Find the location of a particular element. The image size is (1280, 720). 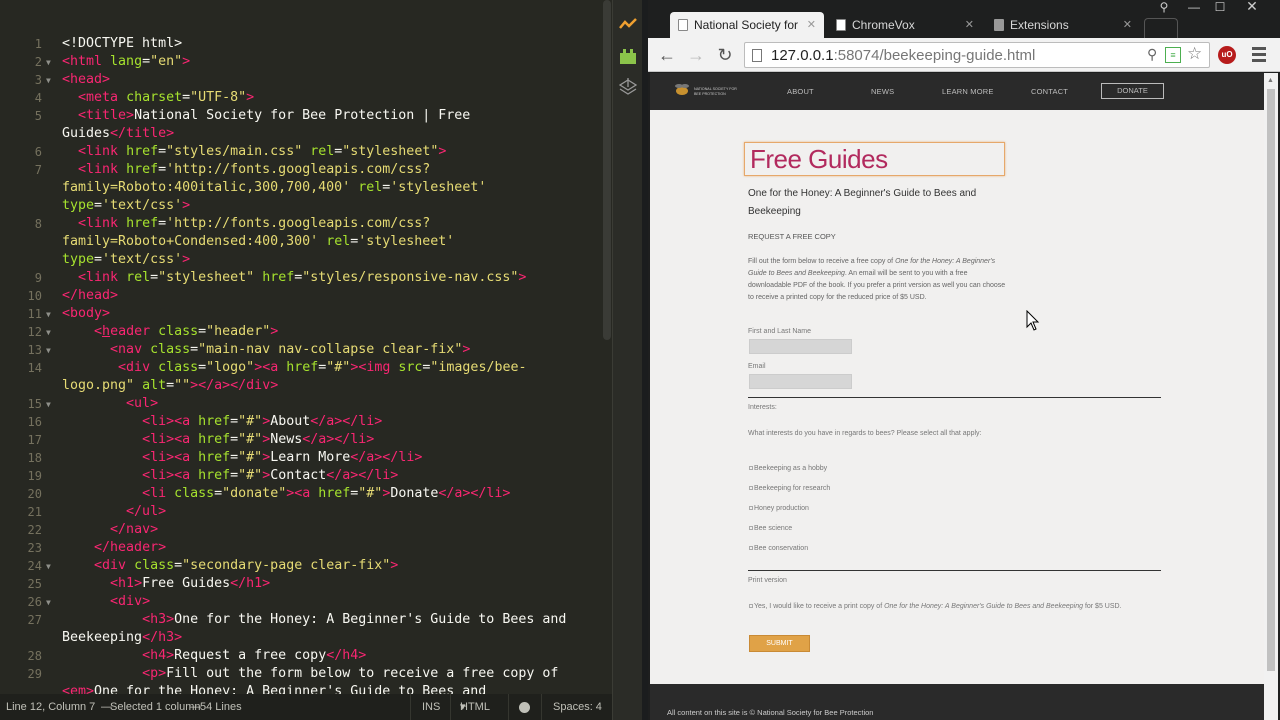

nav-about-link: ABOUT is located at coordinates (800, 91).